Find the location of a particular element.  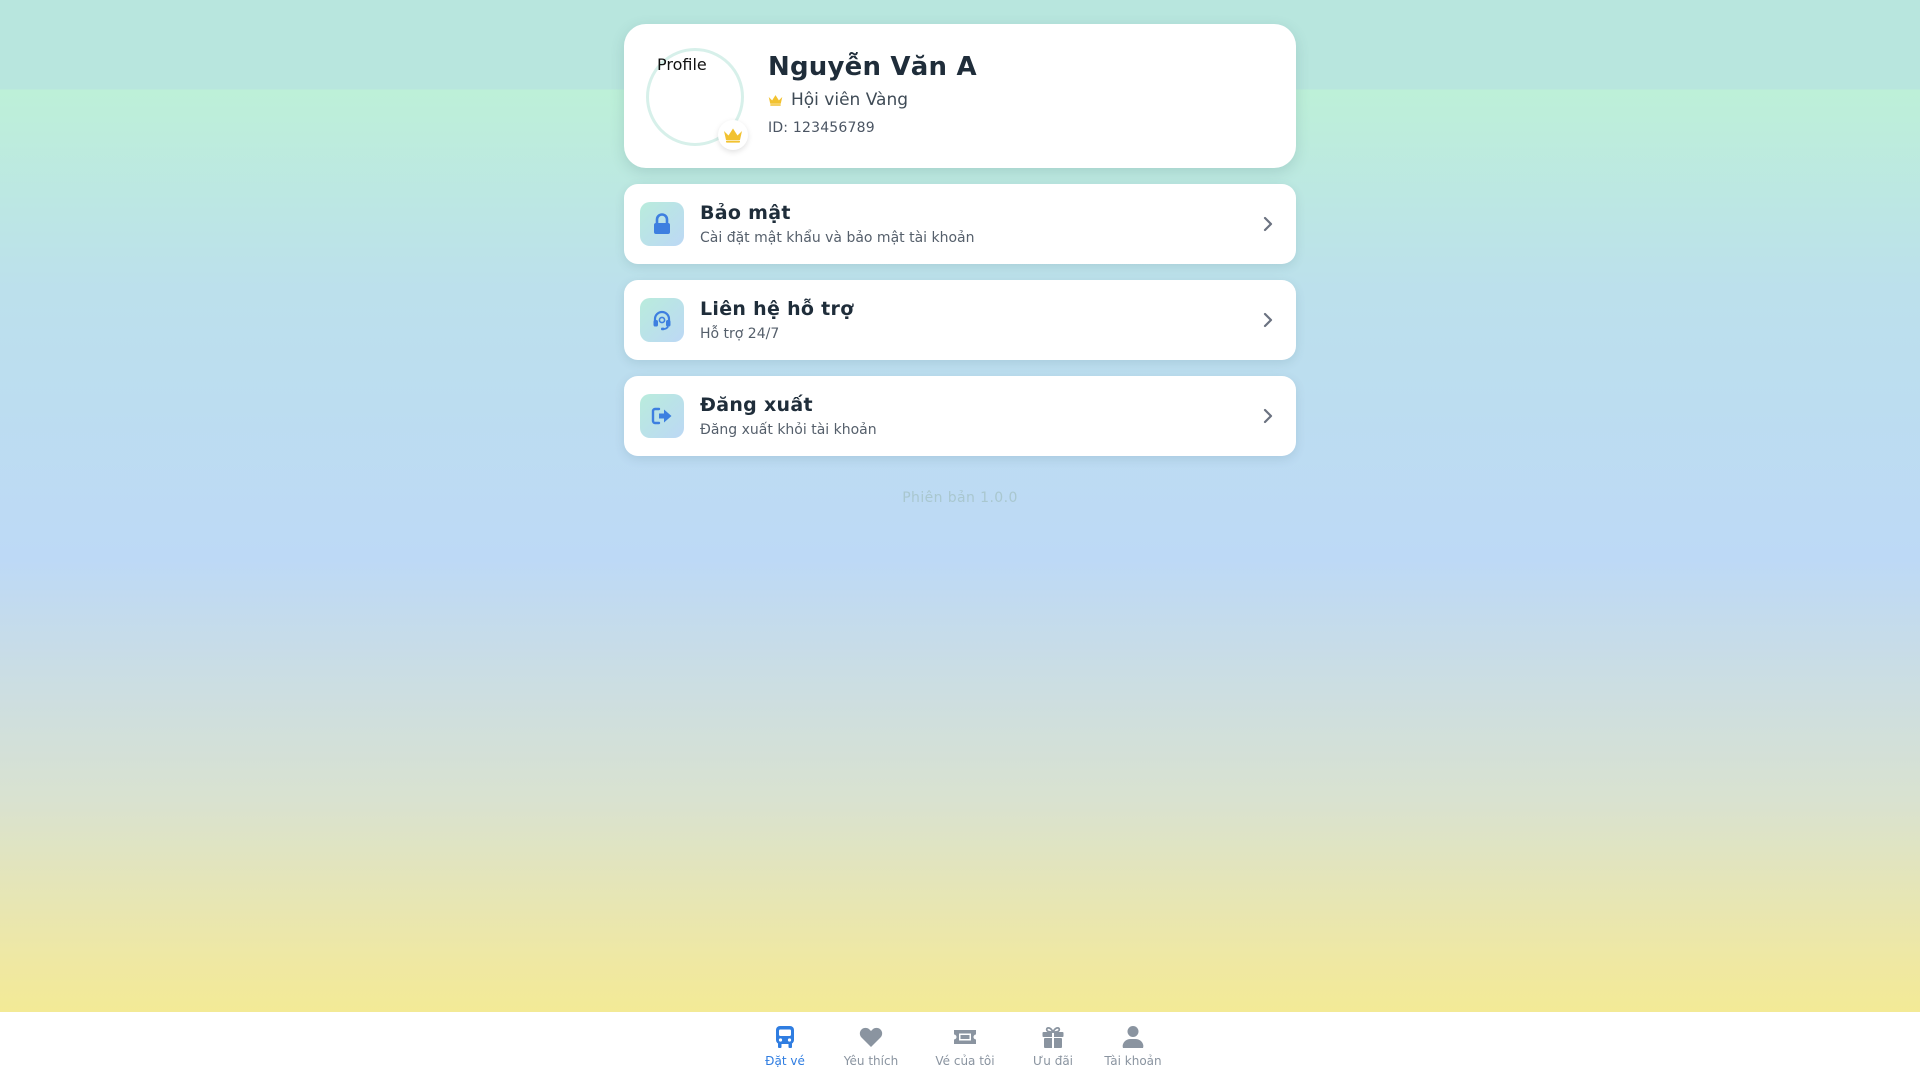

nav-label: Vé của tôi is located at coordinates (965, 1061).